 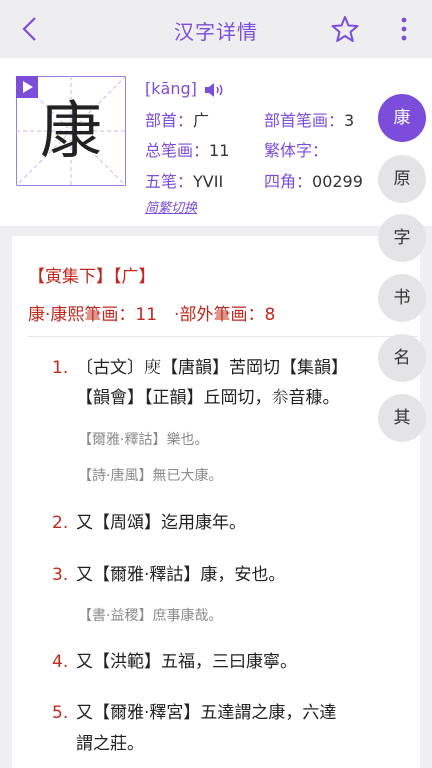 What do you see at coordinates (143, 440) in the screenshot?
I see `entry-quote: 【爾雅·釋詁】樂也。` at bounding box center [143, 440].